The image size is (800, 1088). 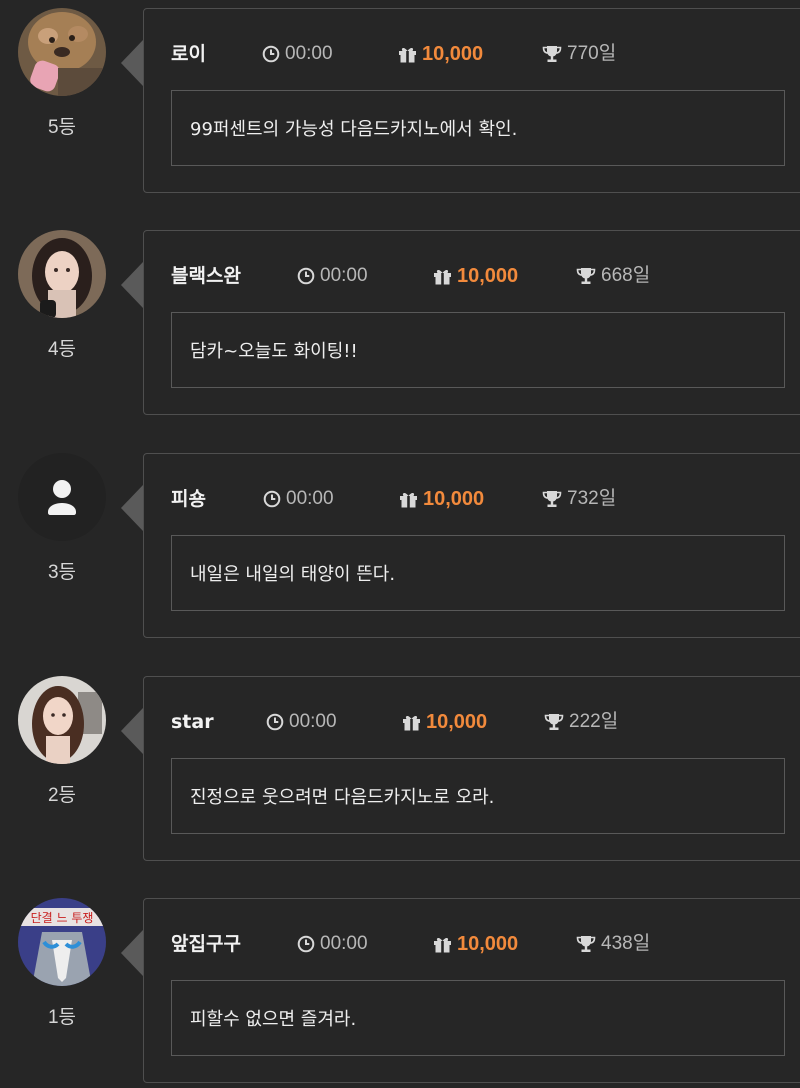 What do you see at coordinates (62, 127) in the screenshot?
I see `rank-label: 5등` at bounding box center [62, 127].